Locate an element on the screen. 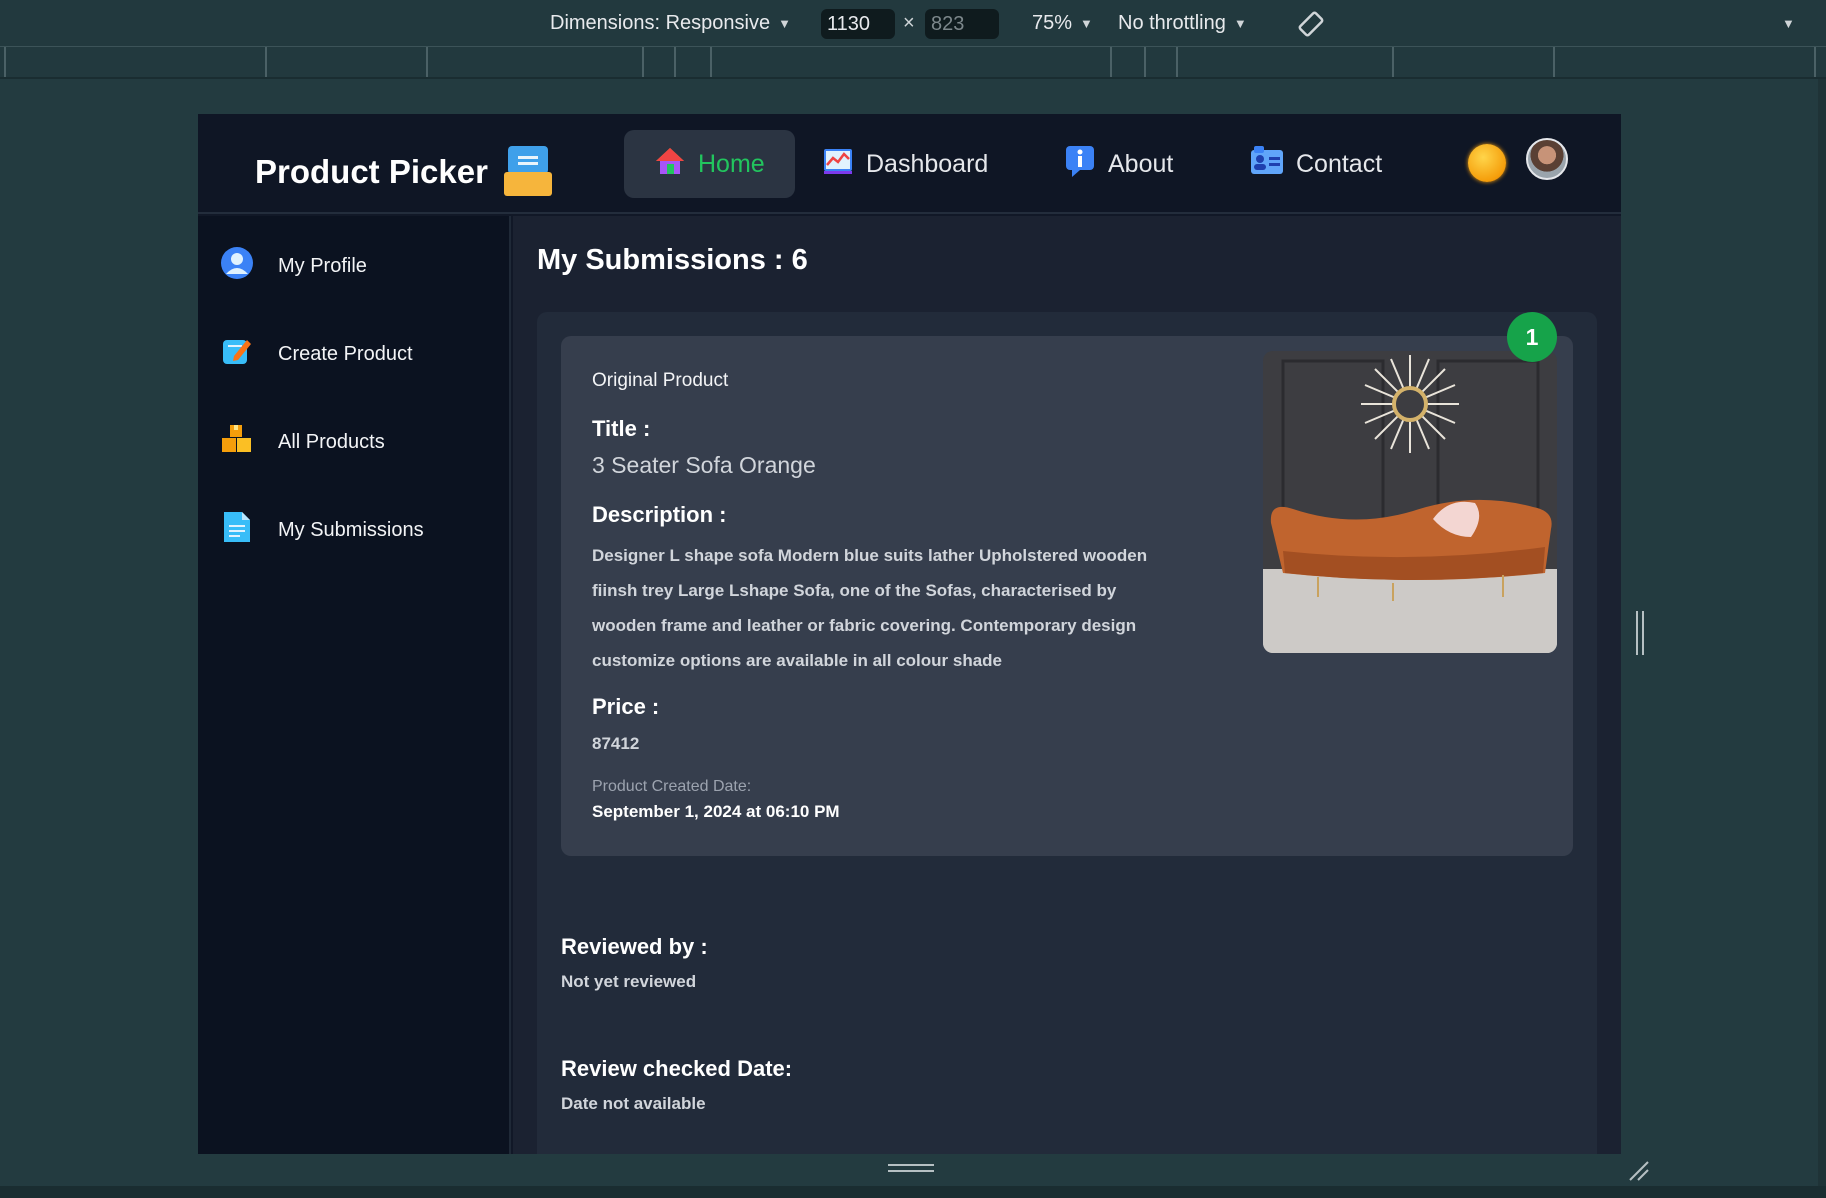  times-sign: × is located at coordinates (909, 23).